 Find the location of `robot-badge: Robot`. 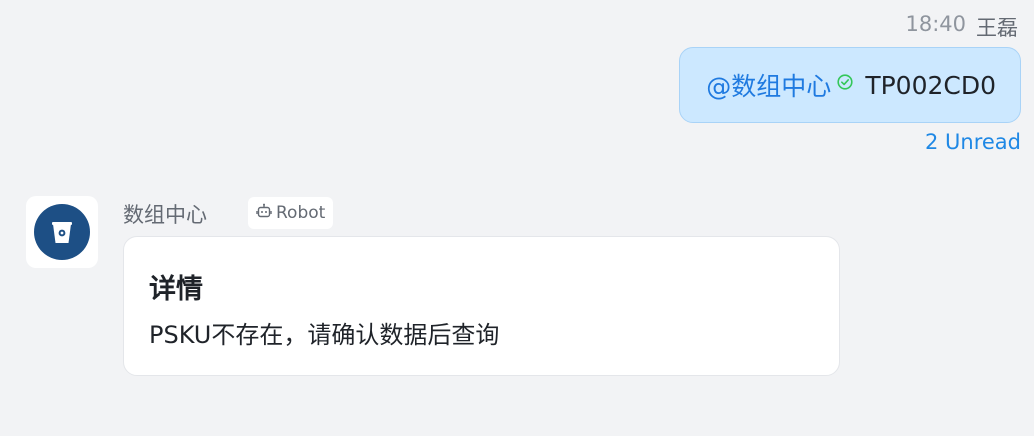

robot-badge: Robot is located at coordinates (291, 213).